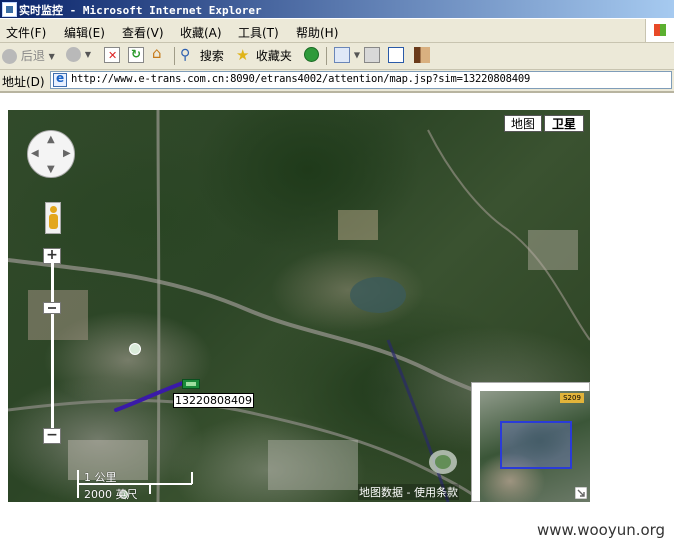  I want to click on discuss-icon, so click(422, 55).